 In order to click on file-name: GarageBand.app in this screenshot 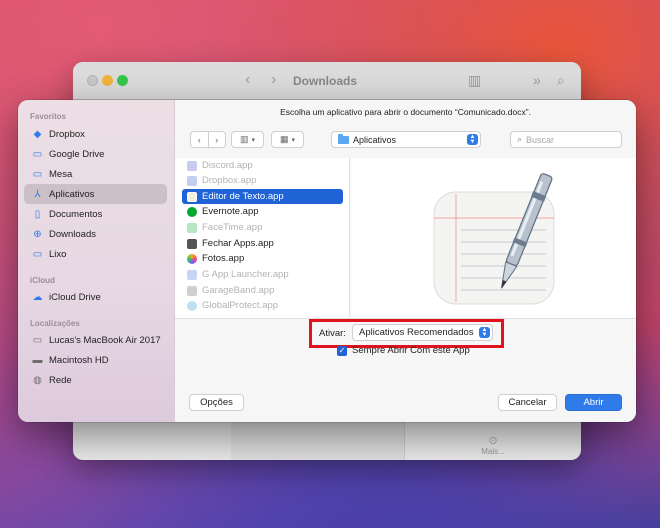, I will do `click(238, 290)`.